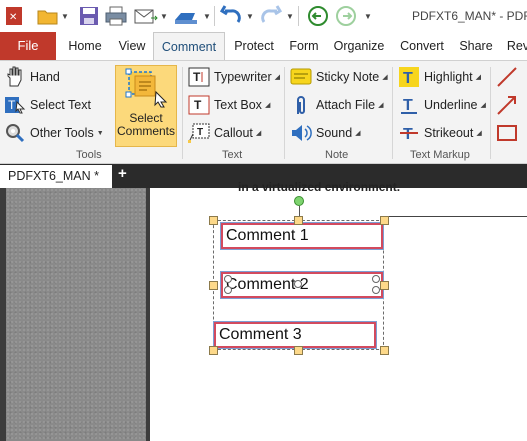 This screenshot has width=527, height=441. I want to click on strikeout-button: T Strikeout ◢, so click(440, 133).